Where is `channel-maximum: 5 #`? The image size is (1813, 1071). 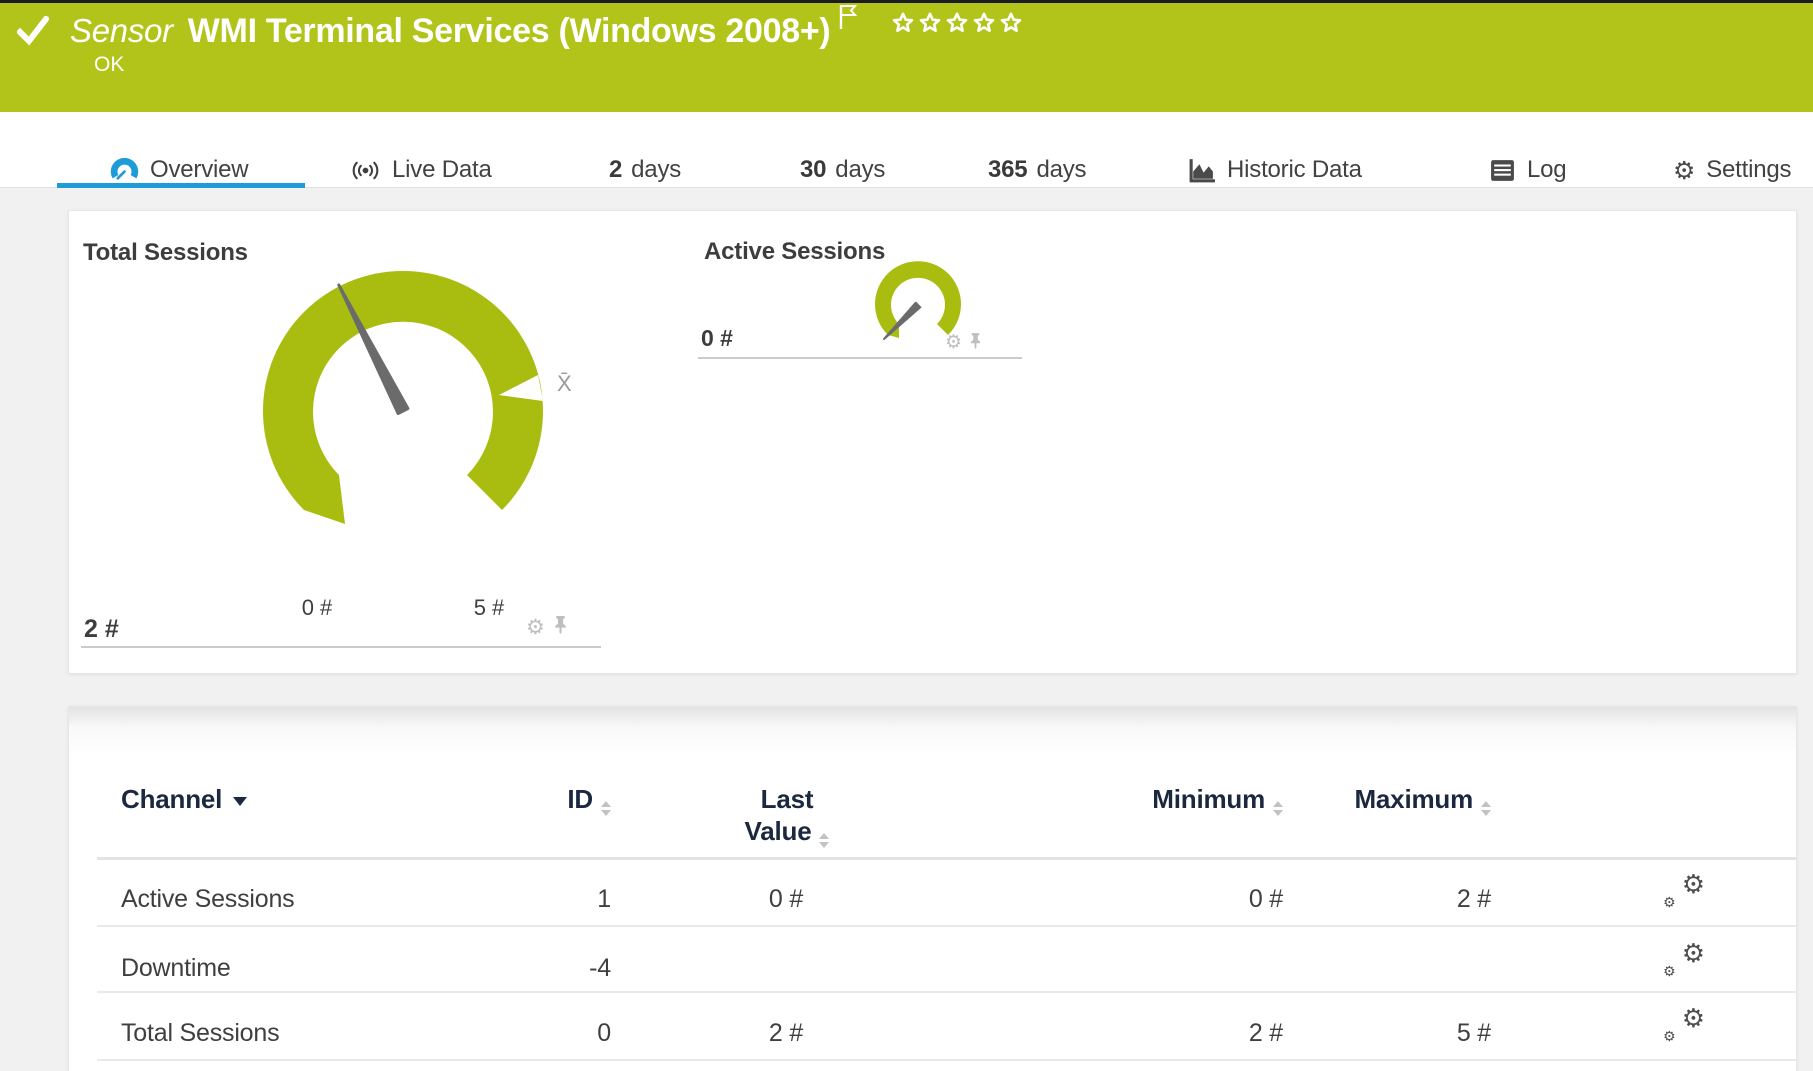 channel-maximum: 5 # is located at coordinates (1473, 1033).